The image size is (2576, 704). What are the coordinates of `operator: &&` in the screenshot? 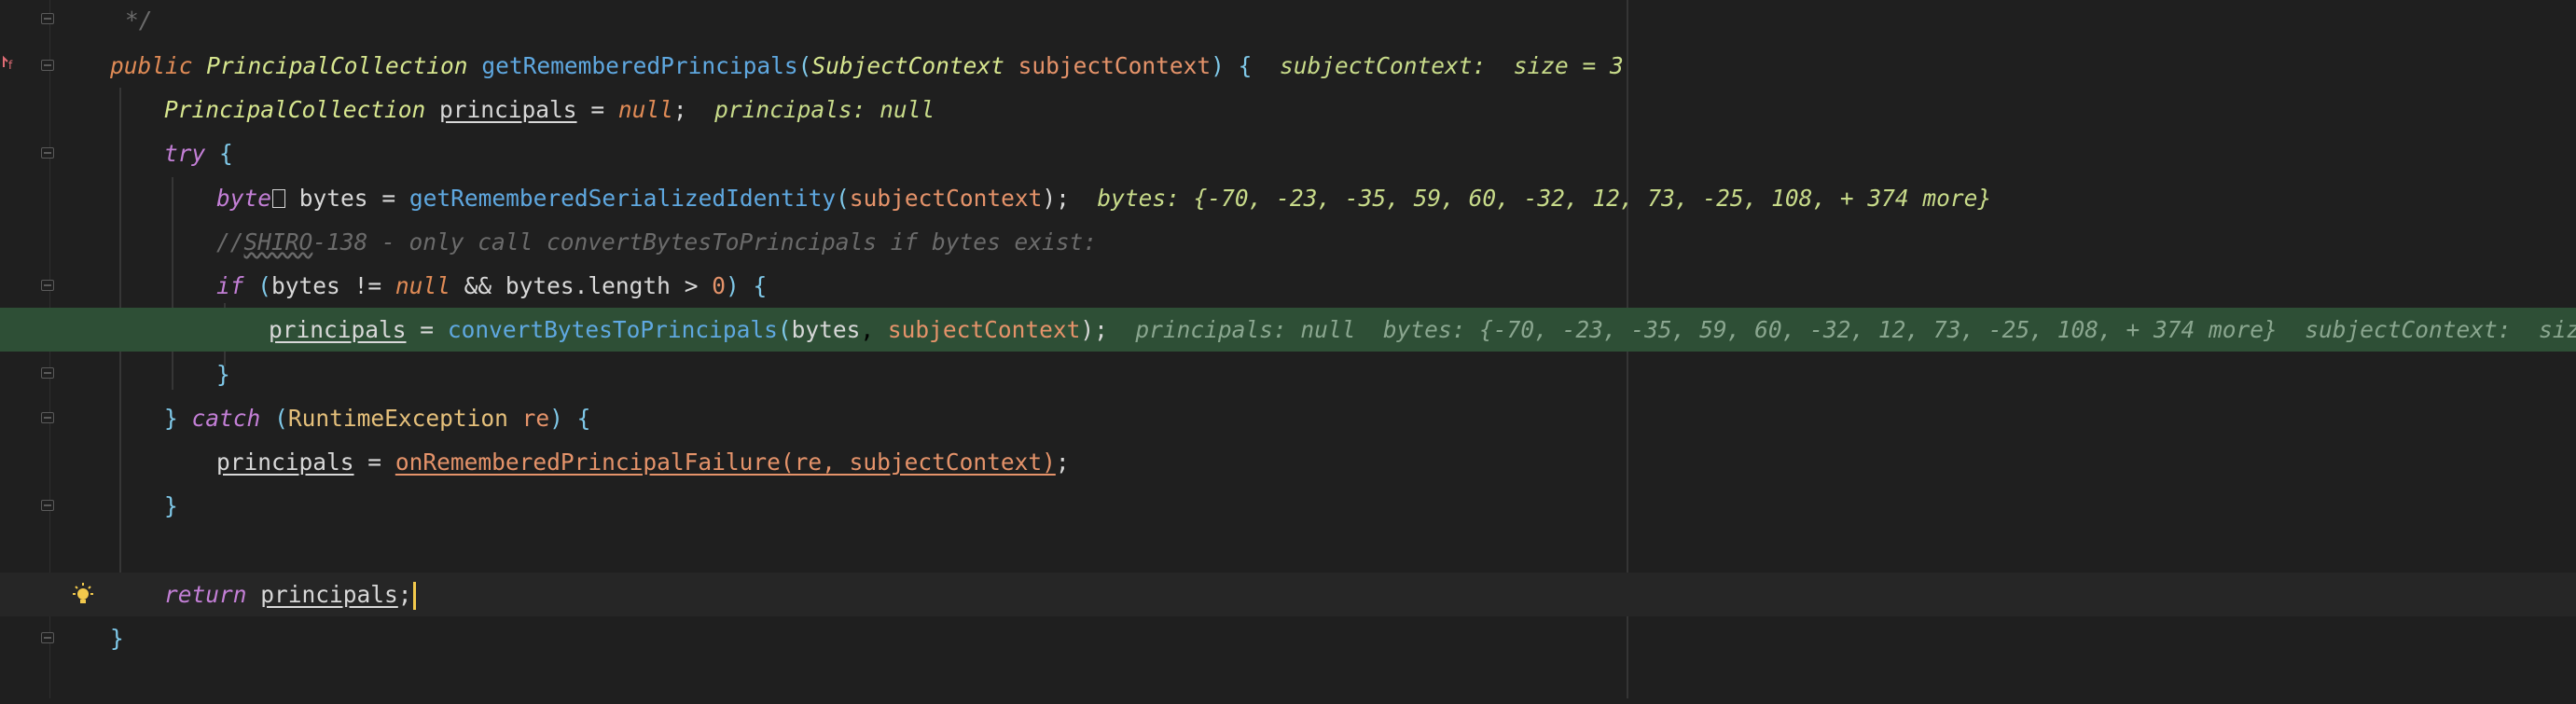 It's located at (478, 286).